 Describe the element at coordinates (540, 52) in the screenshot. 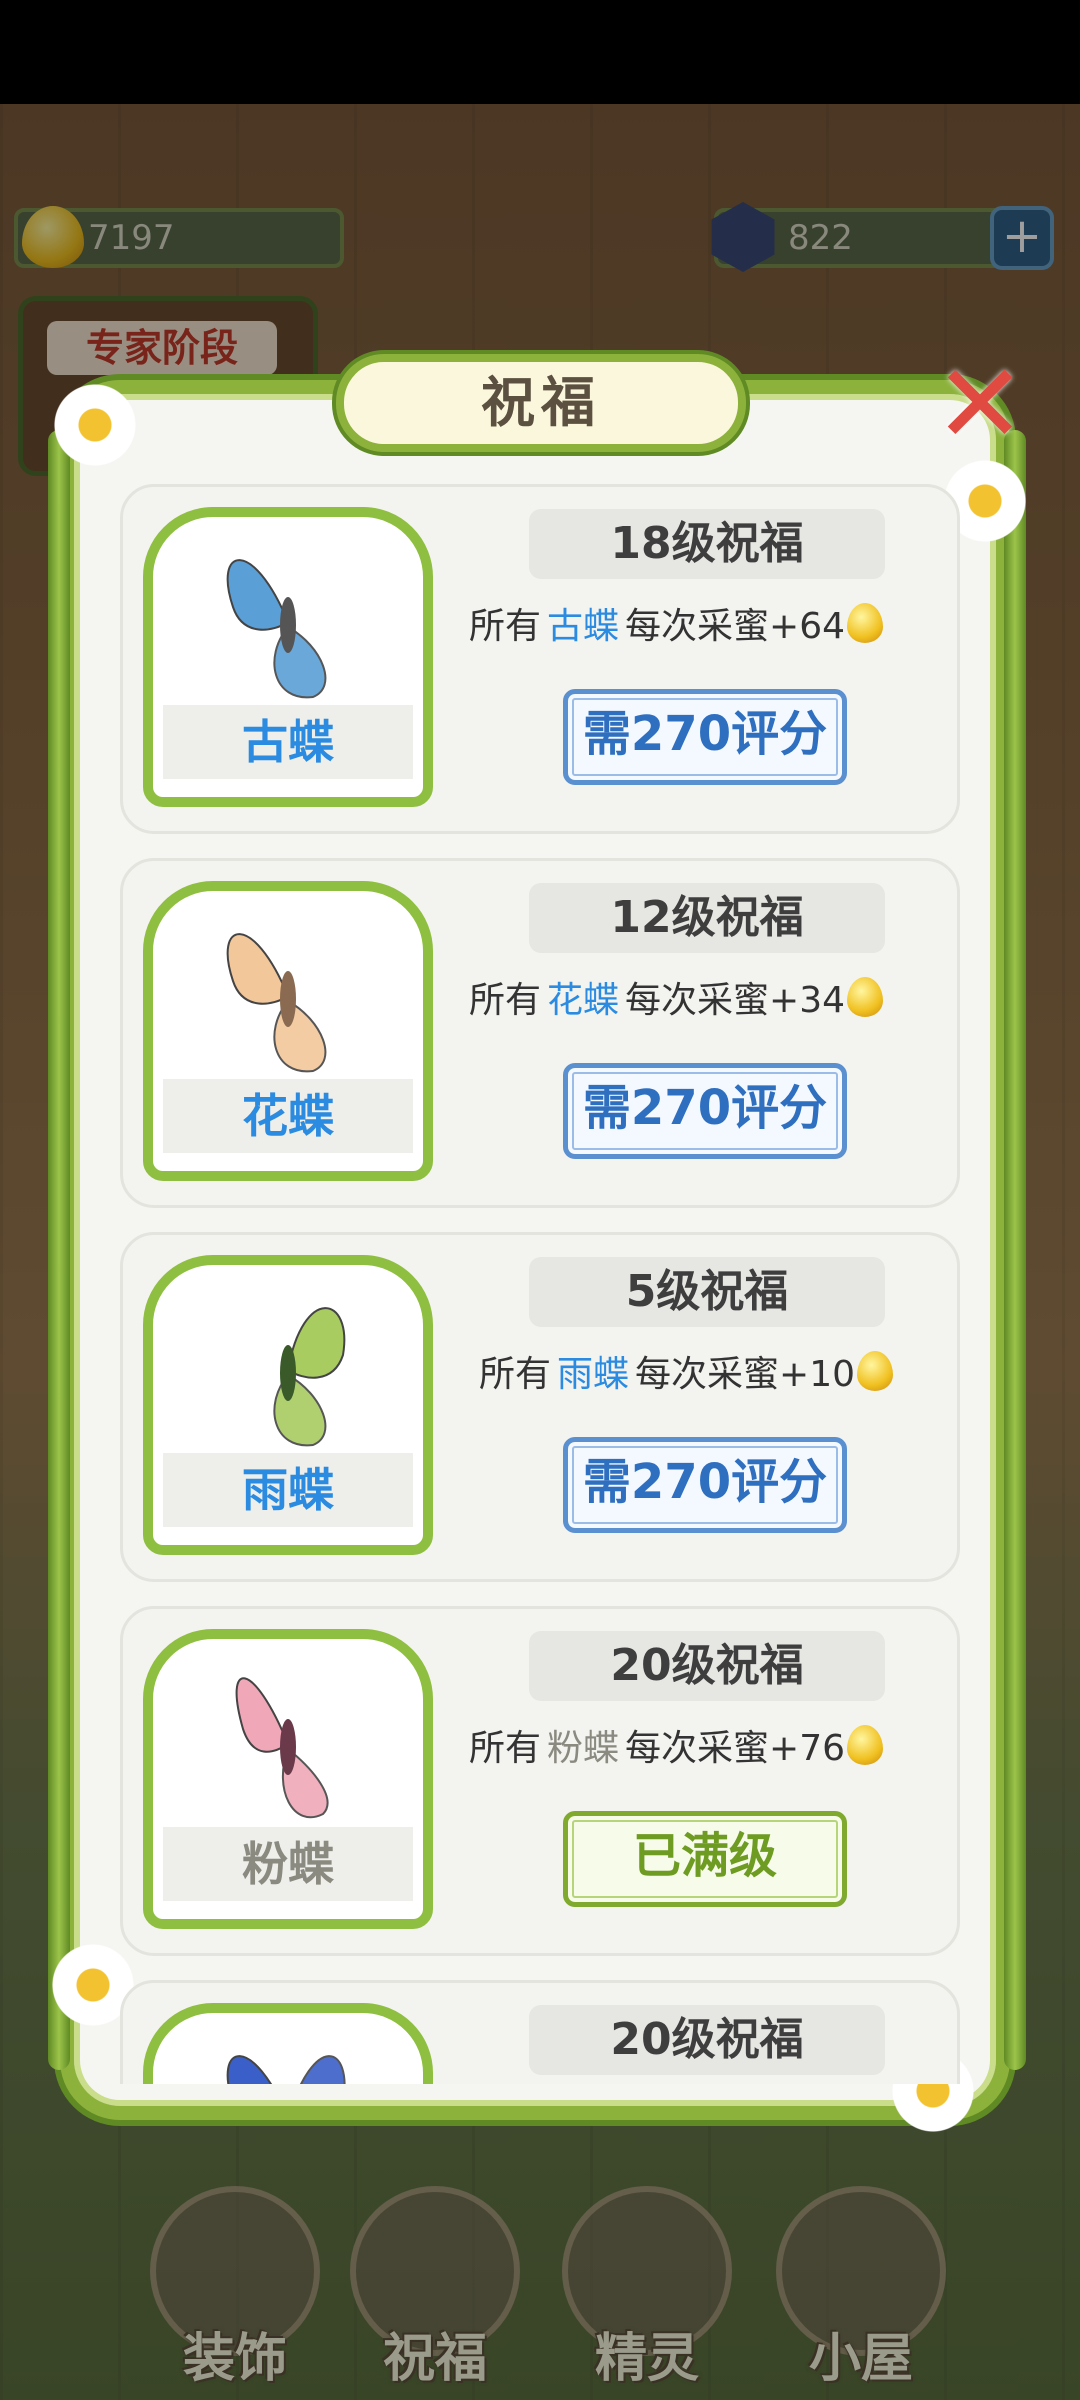

I see `status-bar` at that location.